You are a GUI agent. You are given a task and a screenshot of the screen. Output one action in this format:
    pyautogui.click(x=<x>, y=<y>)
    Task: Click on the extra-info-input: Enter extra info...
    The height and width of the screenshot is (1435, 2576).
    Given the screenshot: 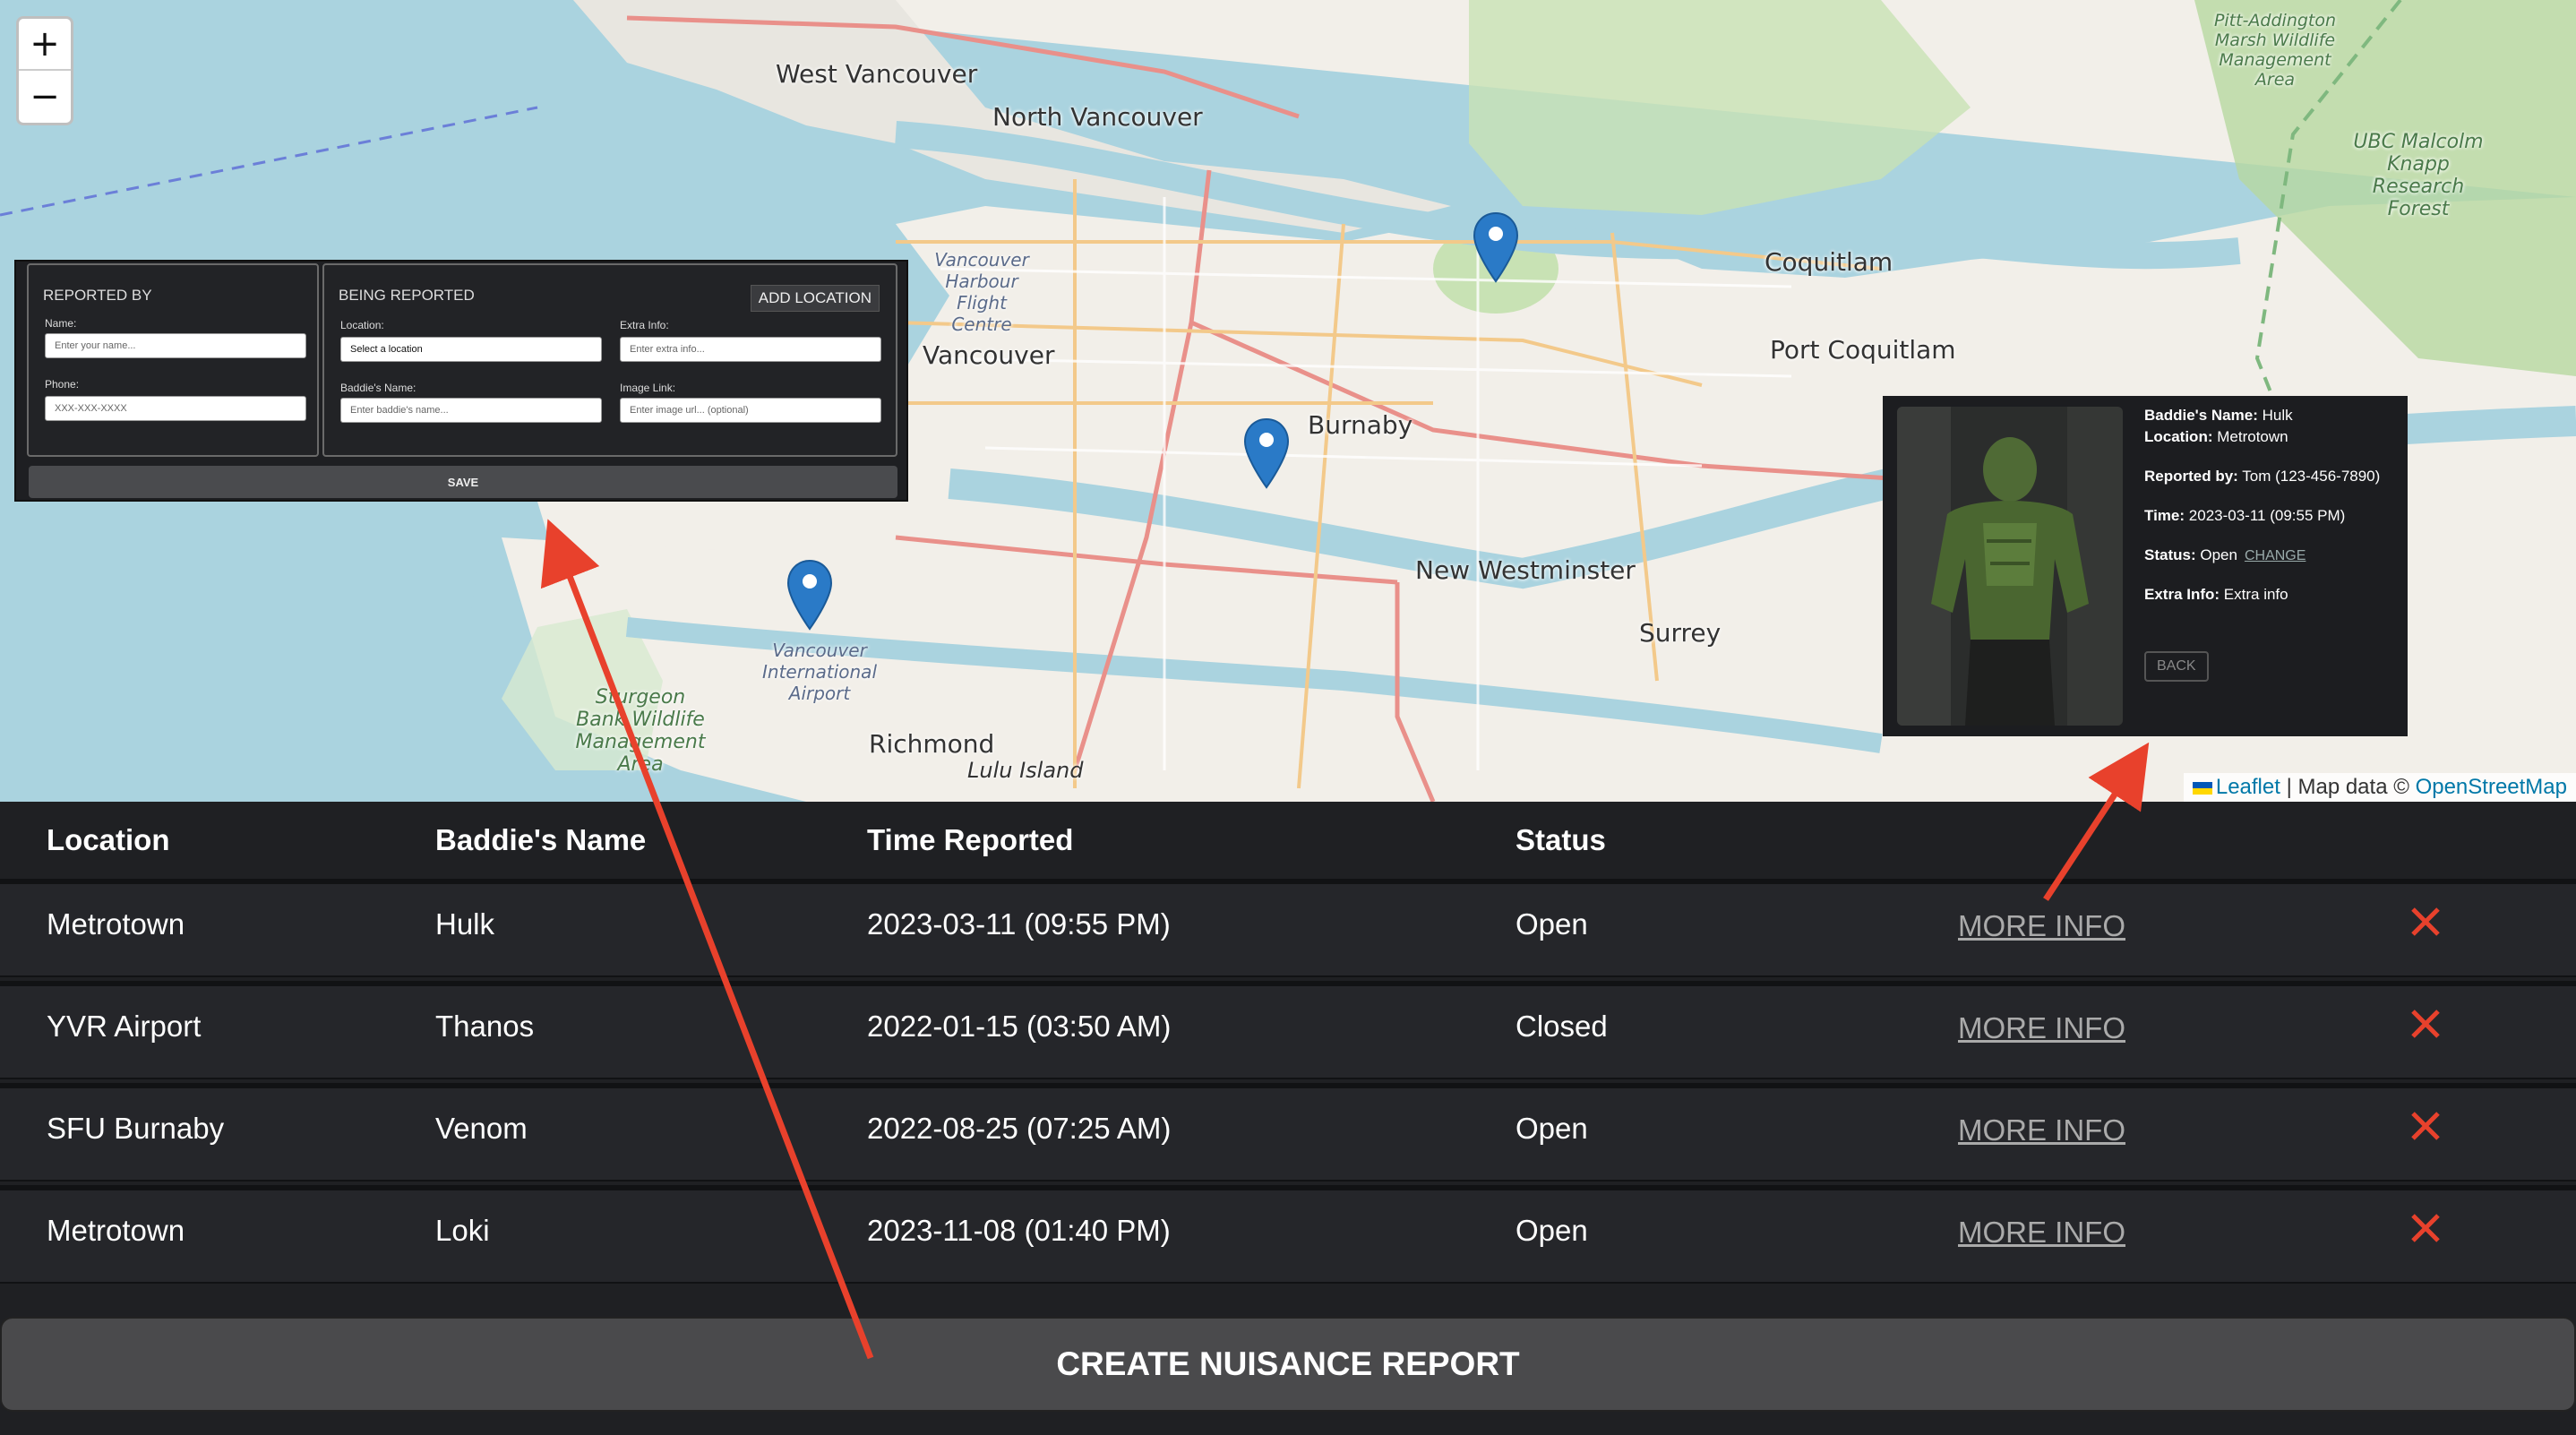 What is the action you would take?
    pyautogui.click(x=750, y=349)
    